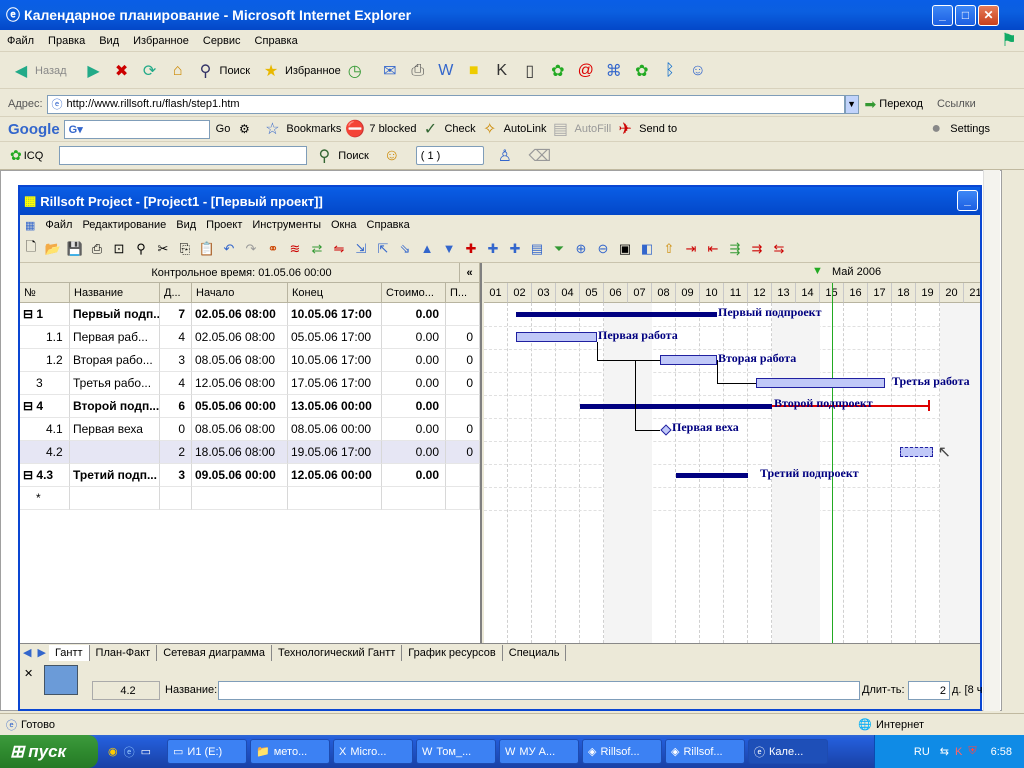 This screenshot has height=768, width=1024. I want to click on google-options-icon: ⚙, so click(244, 129).